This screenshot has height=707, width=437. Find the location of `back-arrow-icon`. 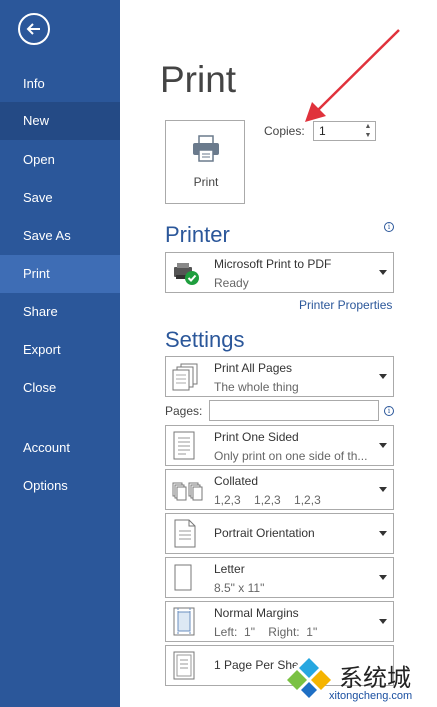

back-arrow-icon is located at coordinates (33, 29).